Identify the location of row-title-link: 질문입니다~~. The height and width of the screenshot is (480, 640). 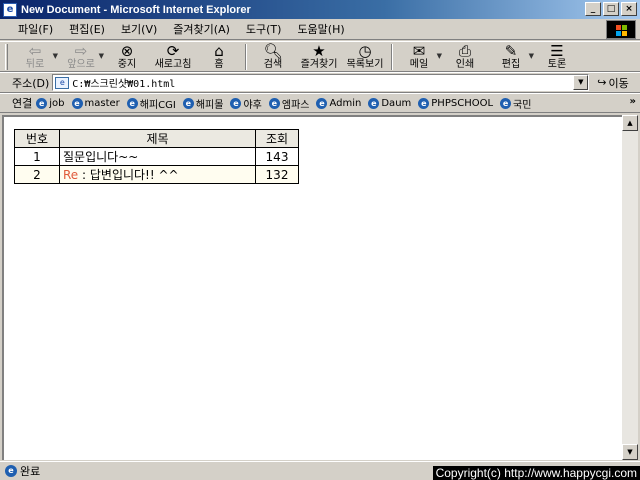
(157, 156).